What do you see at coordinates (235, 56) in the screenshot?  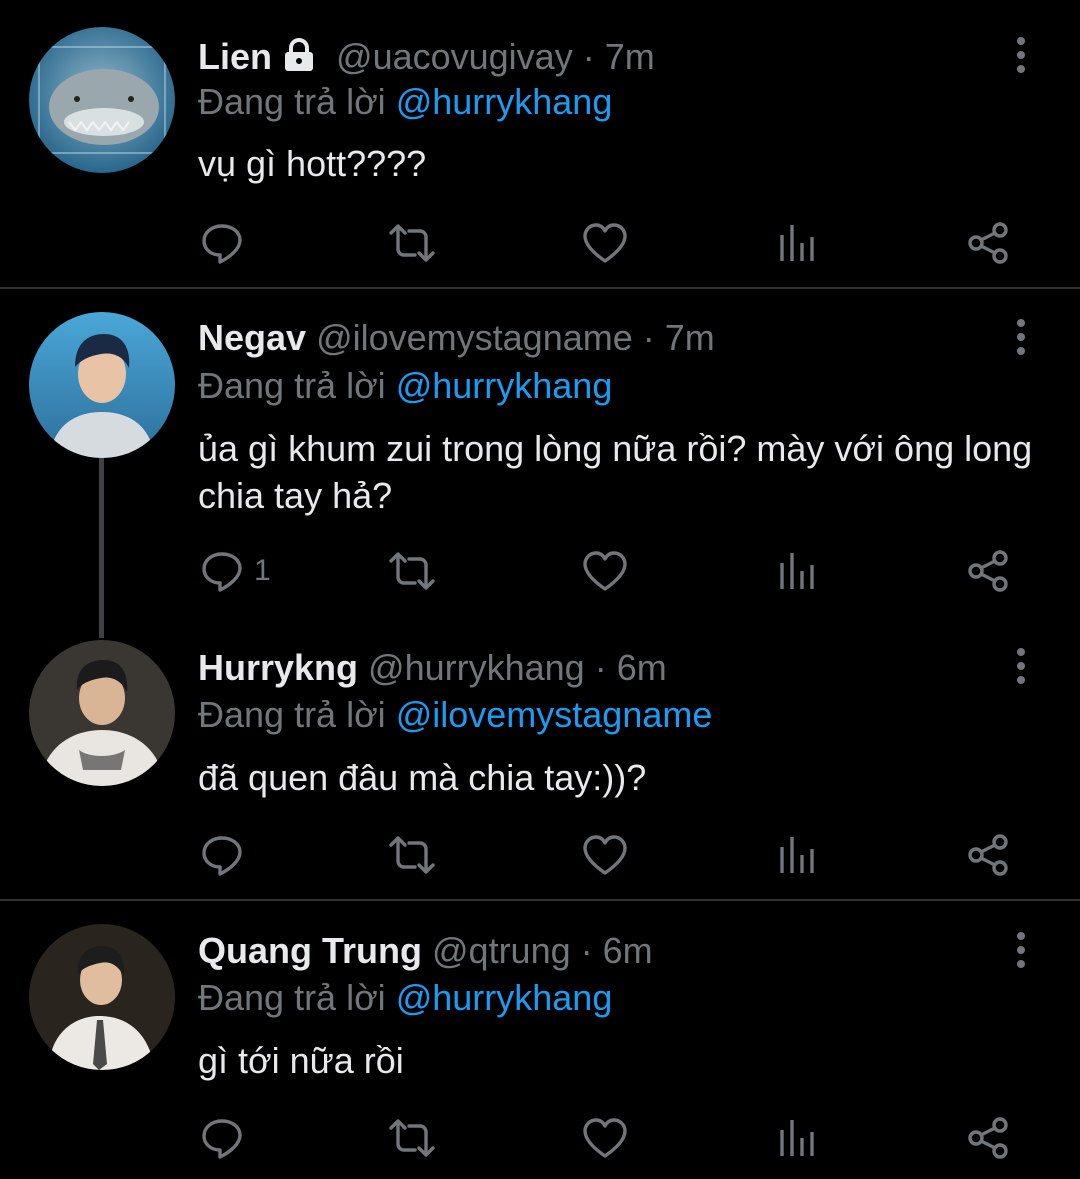 I see `display-name: Lien` at bounding box center [235, 56].